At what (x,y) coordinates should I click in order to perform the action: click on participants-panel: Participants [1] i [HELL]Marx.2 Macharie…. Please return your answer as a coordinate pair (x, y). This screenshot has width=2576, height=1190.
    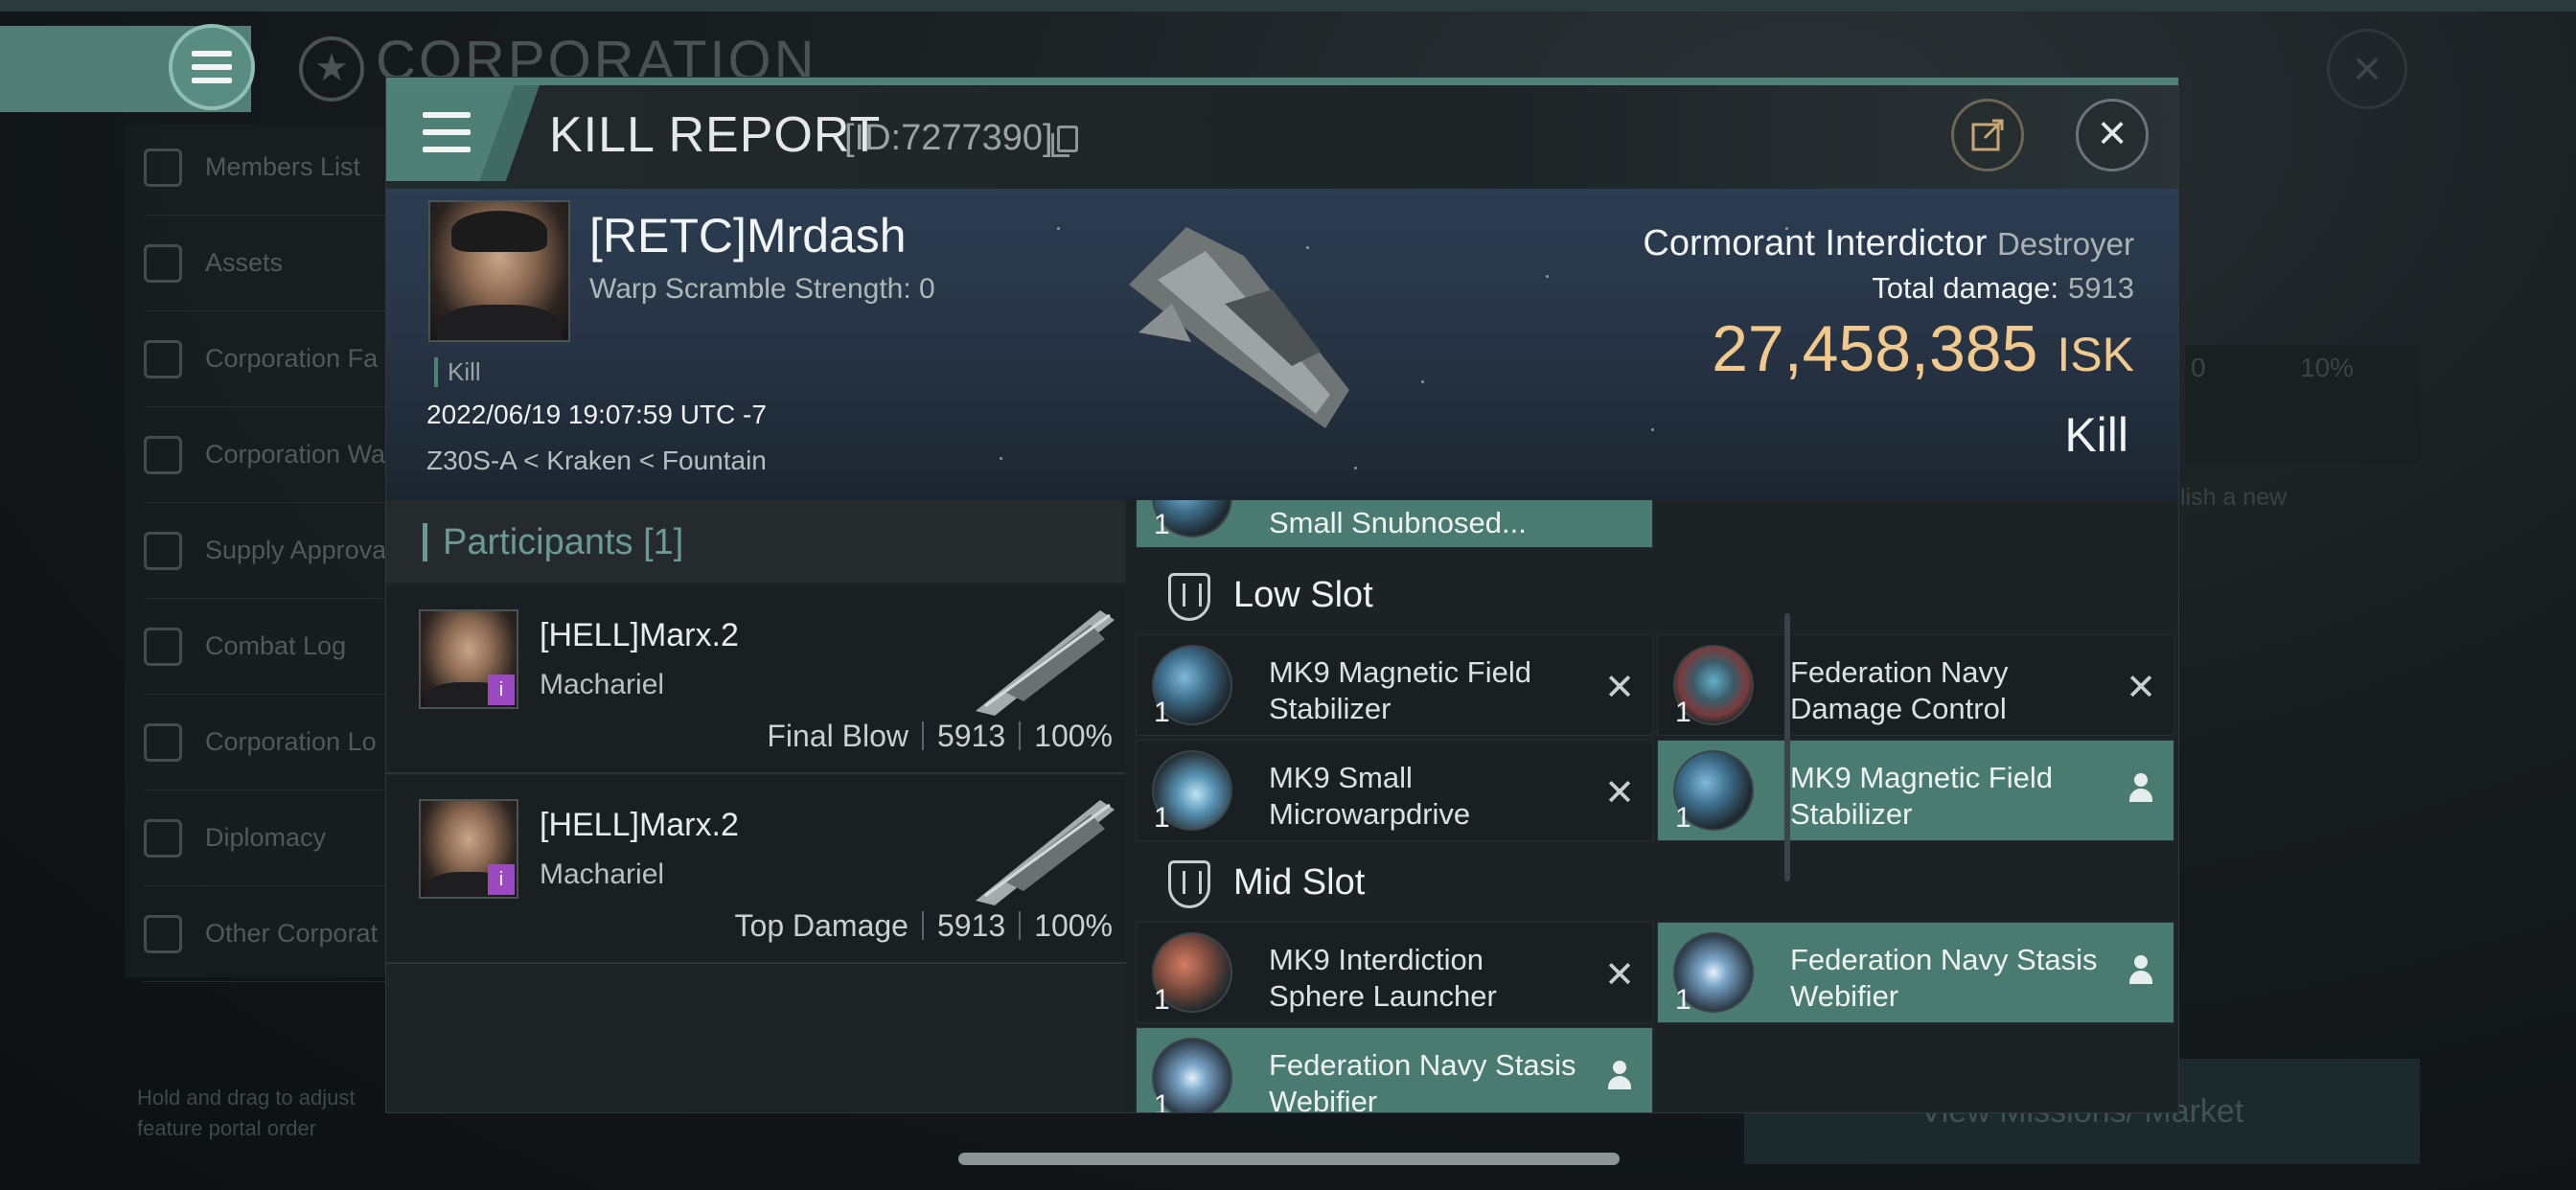
    Looking at the image, I should click on (756, 806).